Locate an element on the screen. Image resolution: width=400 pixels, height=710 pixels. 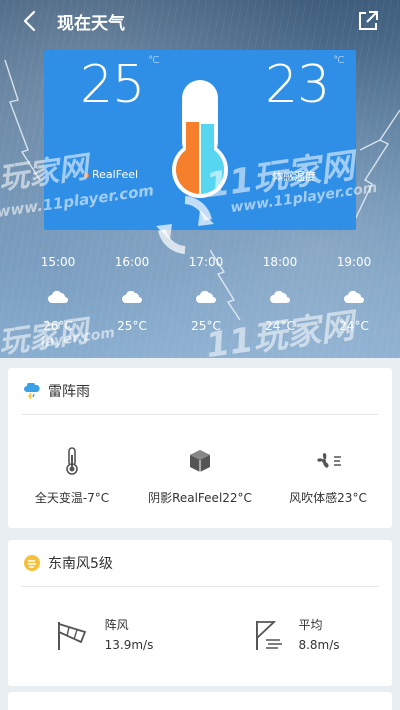
hourly-item: 17:00 25°C is located at coordinates (206, 300).